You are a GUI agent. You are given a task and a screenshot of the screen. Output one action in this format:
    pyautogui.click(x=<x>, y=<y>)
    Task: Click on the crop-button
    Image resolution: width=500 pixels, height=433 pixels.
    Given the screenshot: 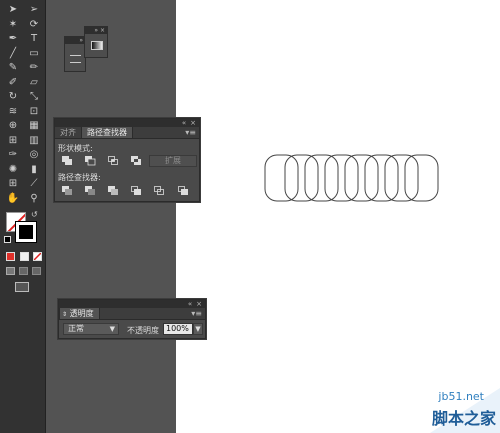 What is the action you would take?
    pyautogui.click(x=136, y=190)
    